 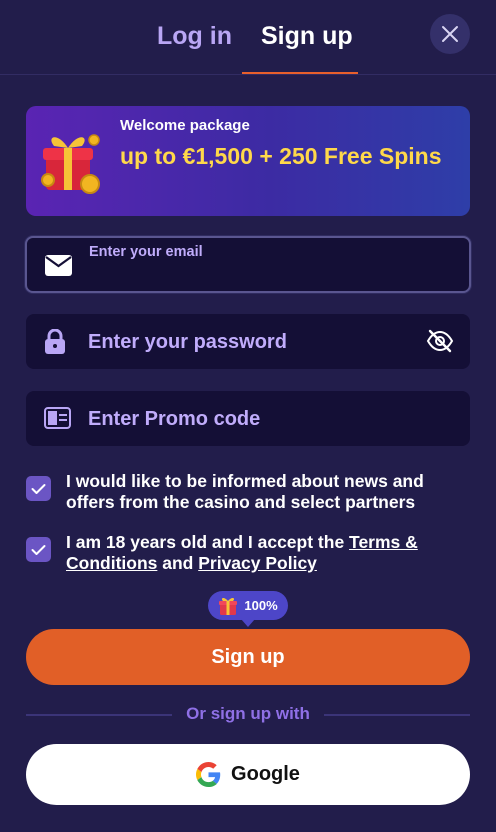 What do you see at coordinates (440, 341) in the screenshot?
I see `eye-off-icon` at bounding box center [440, 341].